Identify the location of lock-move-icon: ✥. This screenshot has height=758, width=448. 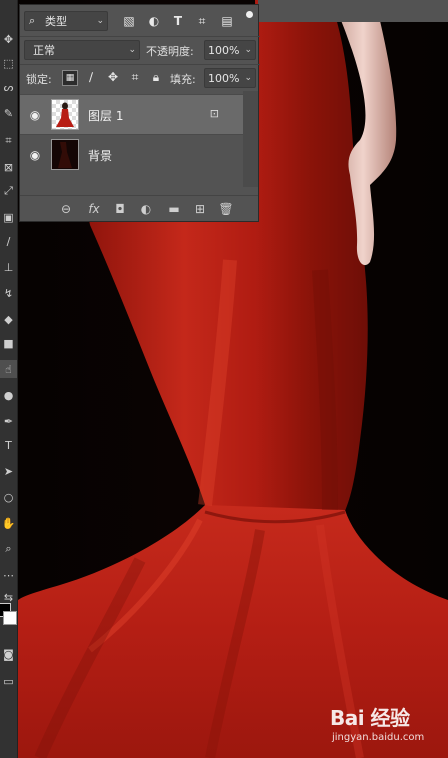
(113, 77).